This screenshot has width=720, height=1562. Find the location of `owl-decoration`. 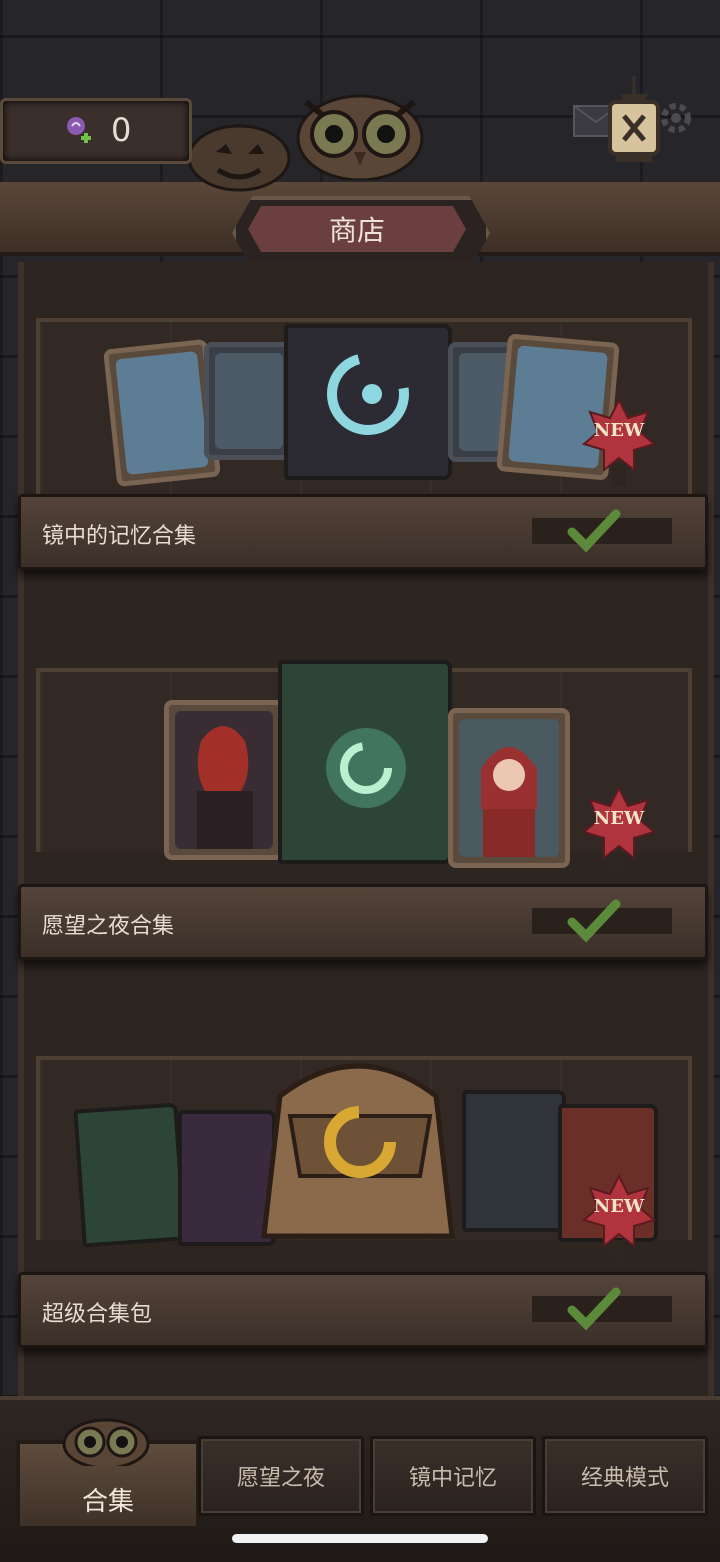

owl-decoration is located at coordinates (360, 131).